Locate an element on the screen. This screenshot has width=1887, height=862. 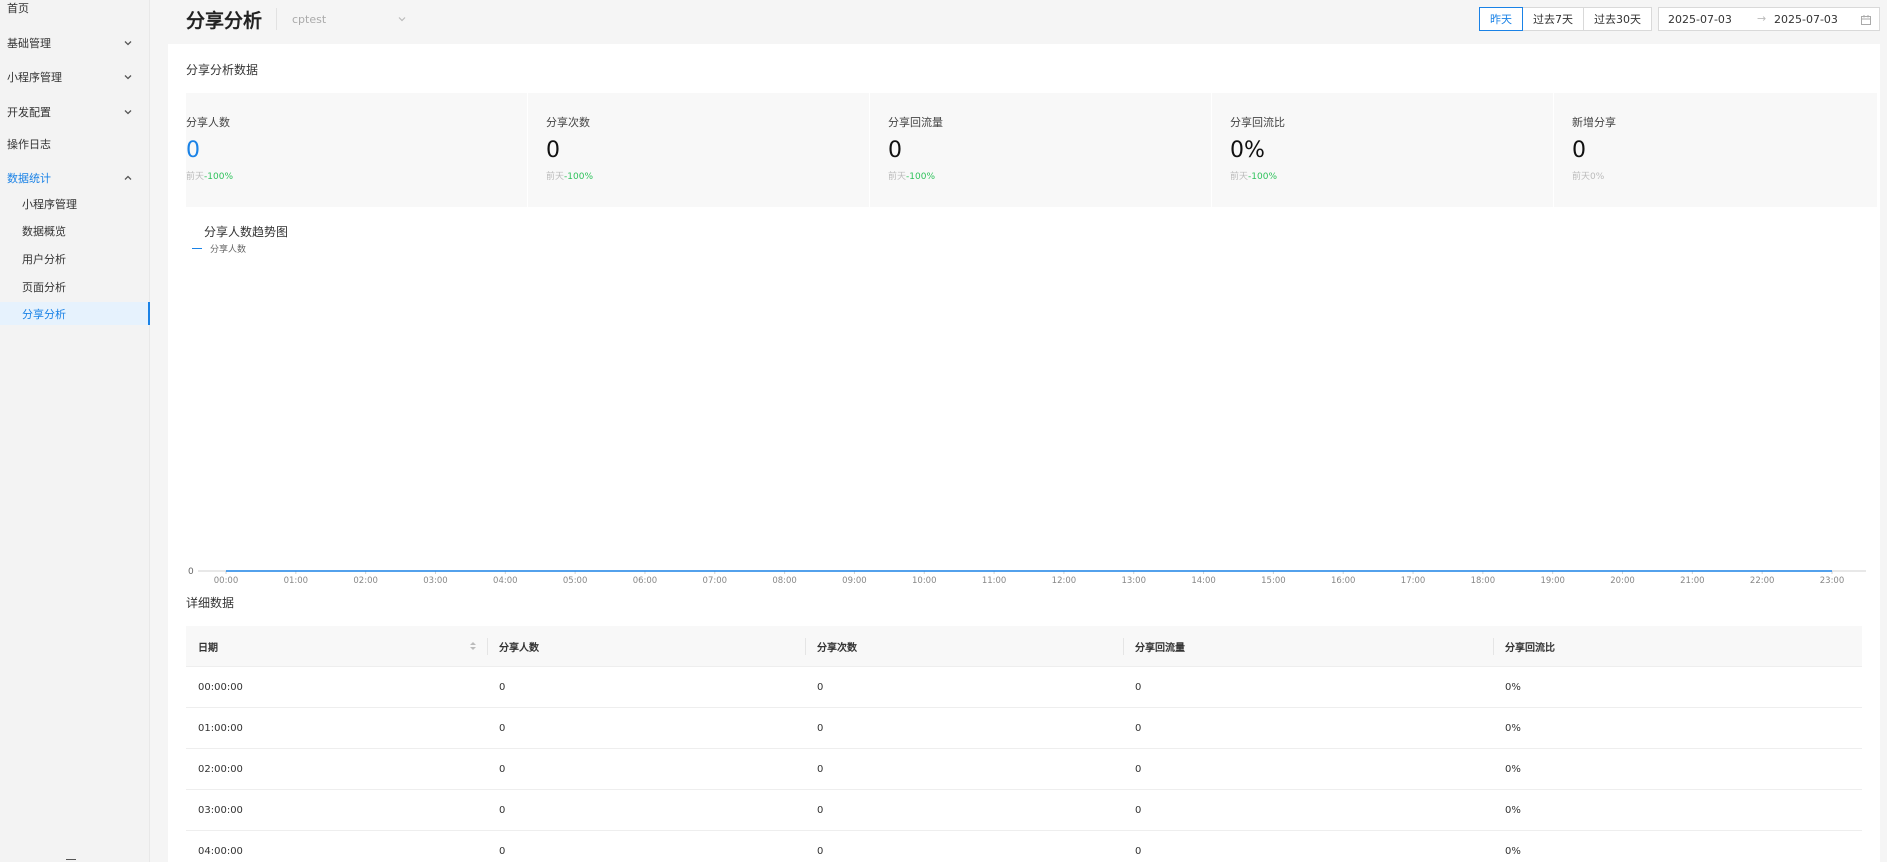
x-tick-label: 16:00 is located at coordinates (1343, 581).